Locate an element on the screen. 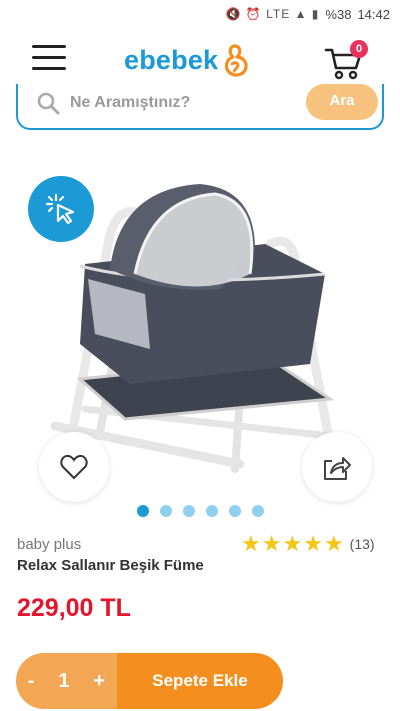 The height and width of the screenshot is (711, 400). clock: 14:42 is located at coordinates (373, 14).